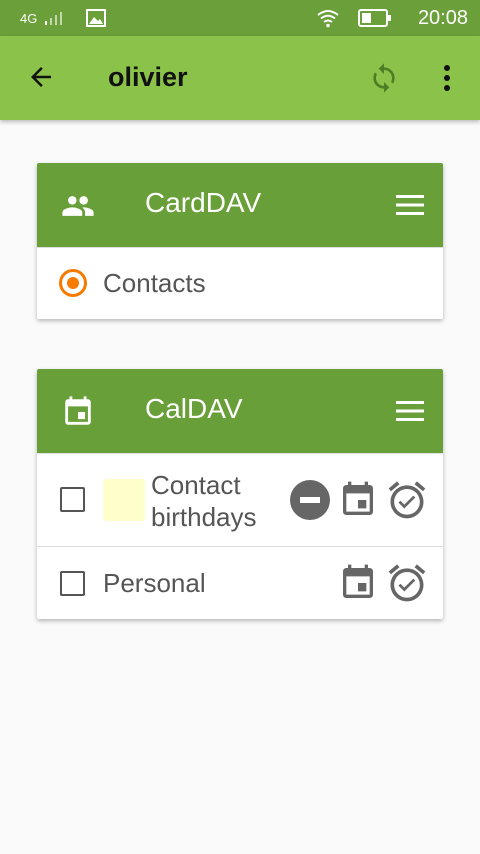 The height and width of the screenshot is (854, 480). I want to click on page-title: olivier, so click(148, 77).